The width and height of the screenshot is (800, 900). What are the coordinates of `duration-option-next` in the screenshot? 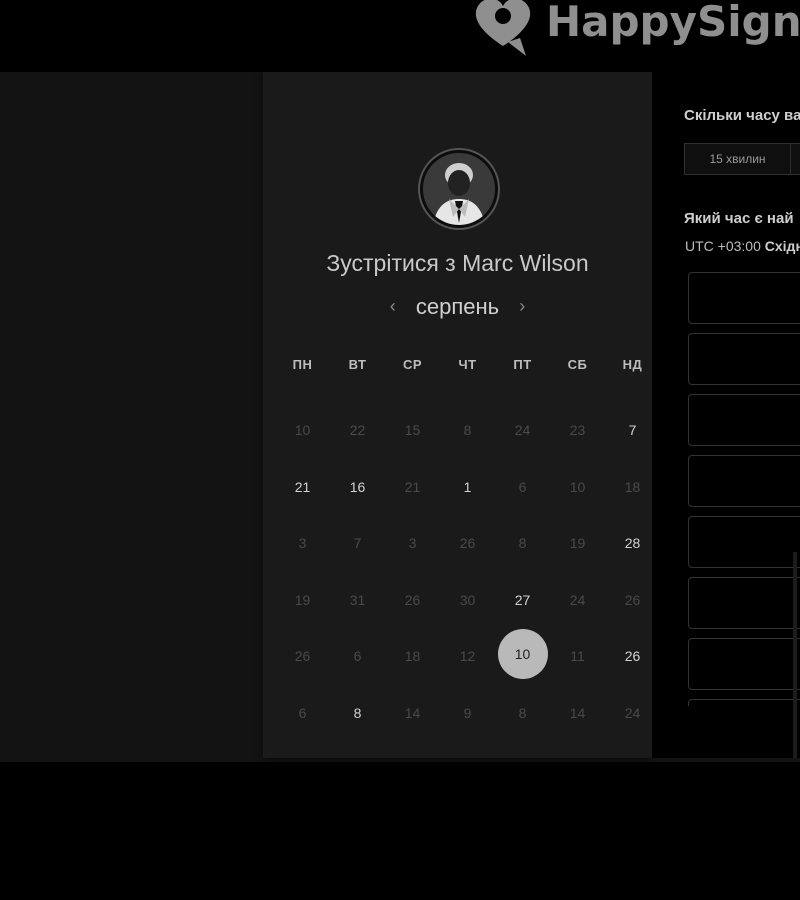 It's located at (795, 159).